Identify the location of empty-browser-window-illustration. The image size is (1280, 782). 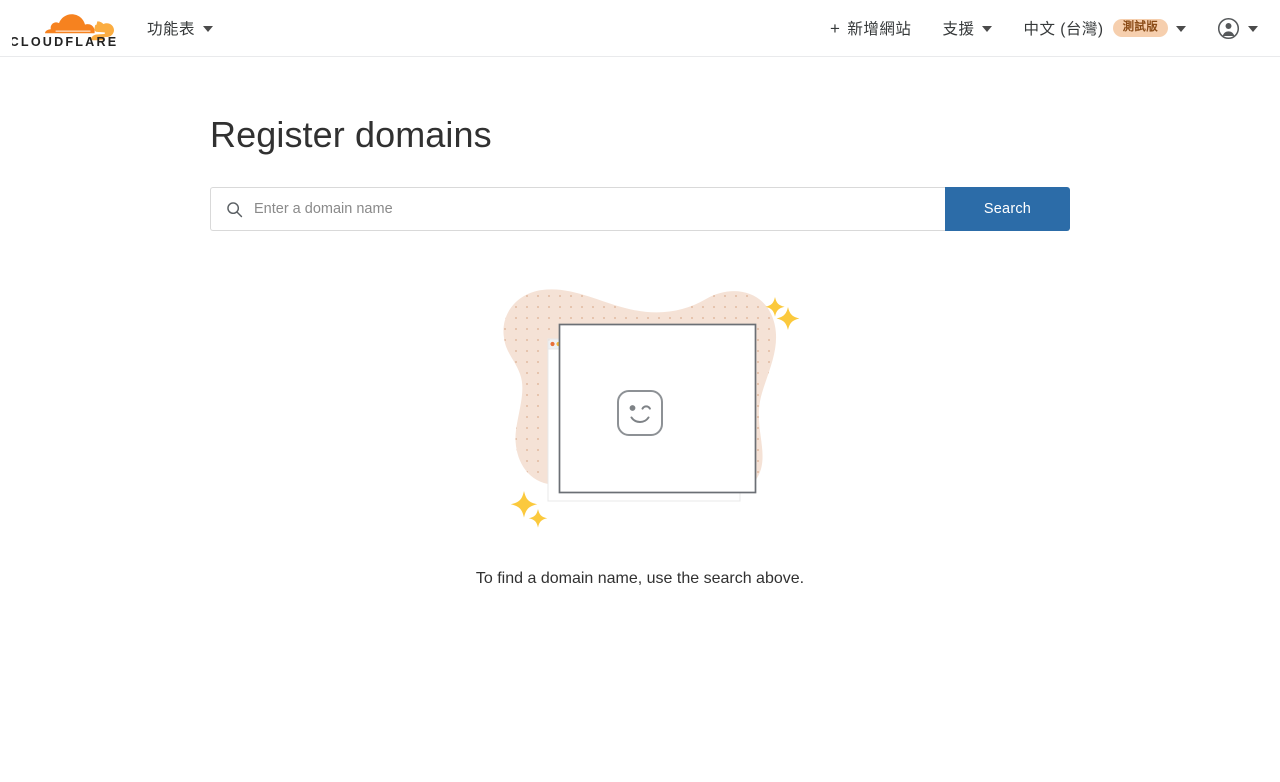
(651, 408).